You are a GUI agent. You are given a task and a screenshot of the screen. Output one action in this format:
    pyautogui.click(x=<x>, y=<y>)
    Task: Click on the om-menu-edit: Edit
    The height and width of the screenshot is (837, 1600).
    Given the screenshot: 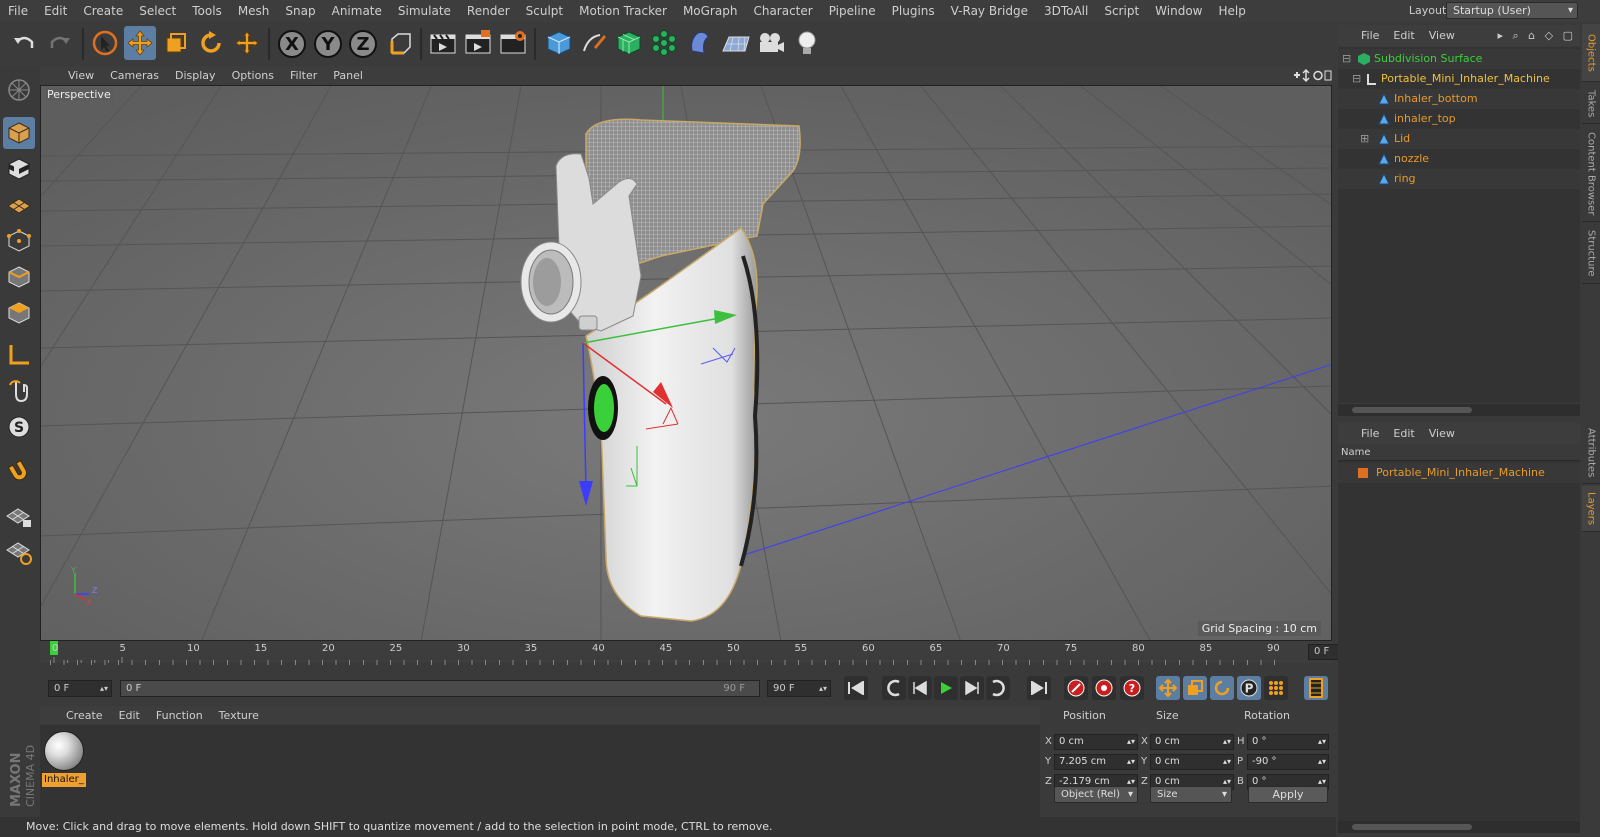 What is the action you would take?
    pyautogui.click(x=1403, y=35)
    